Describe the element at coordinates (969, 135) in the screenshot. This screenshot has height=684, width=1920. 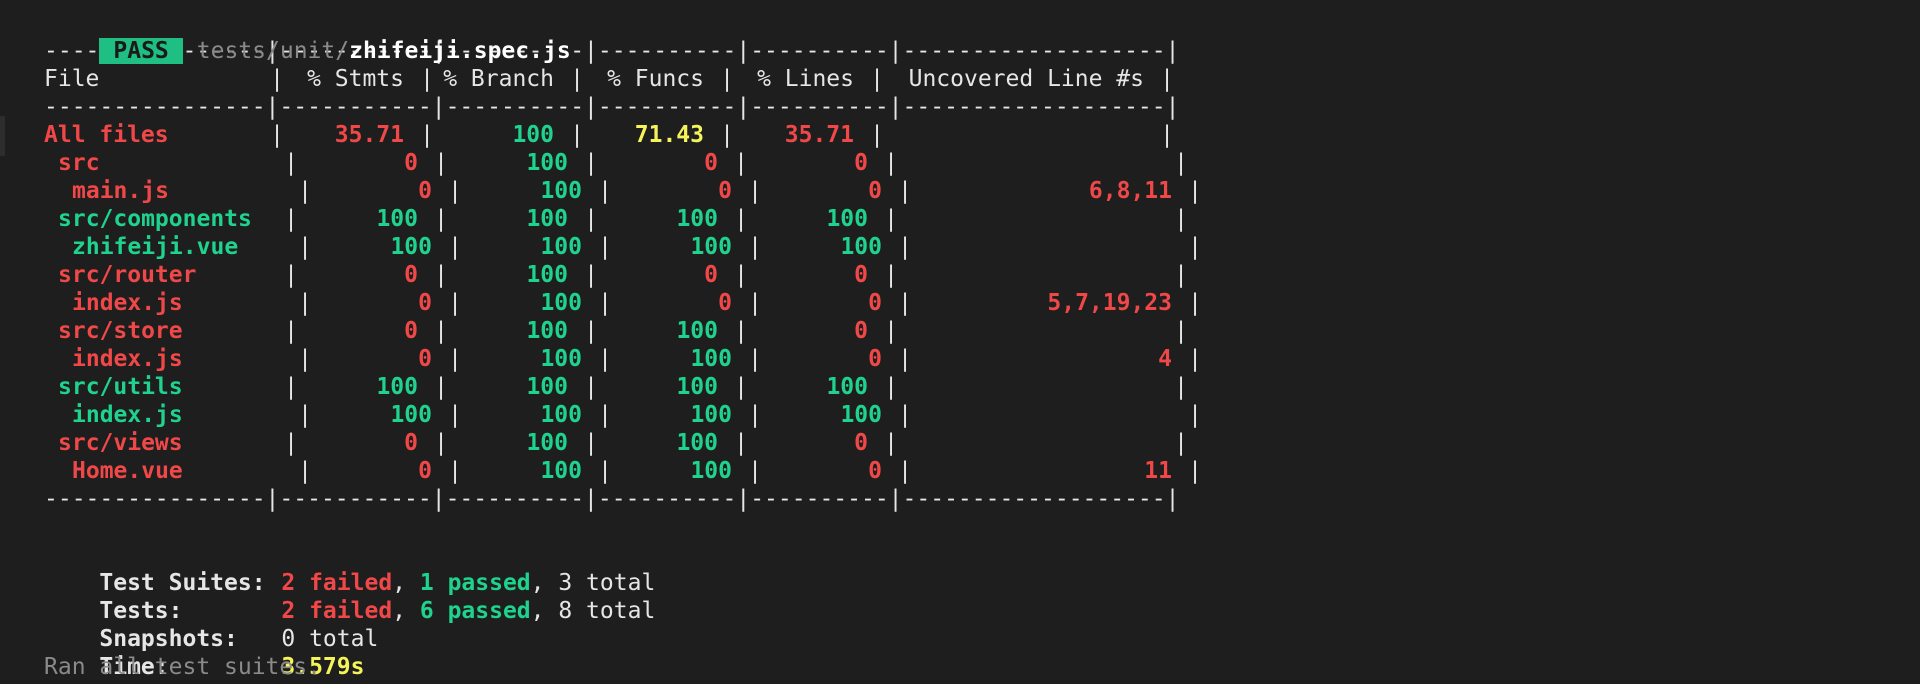
I see `table-row: All files | 35.71 | 100 | 71.43 | 35.71 | |` at that location.